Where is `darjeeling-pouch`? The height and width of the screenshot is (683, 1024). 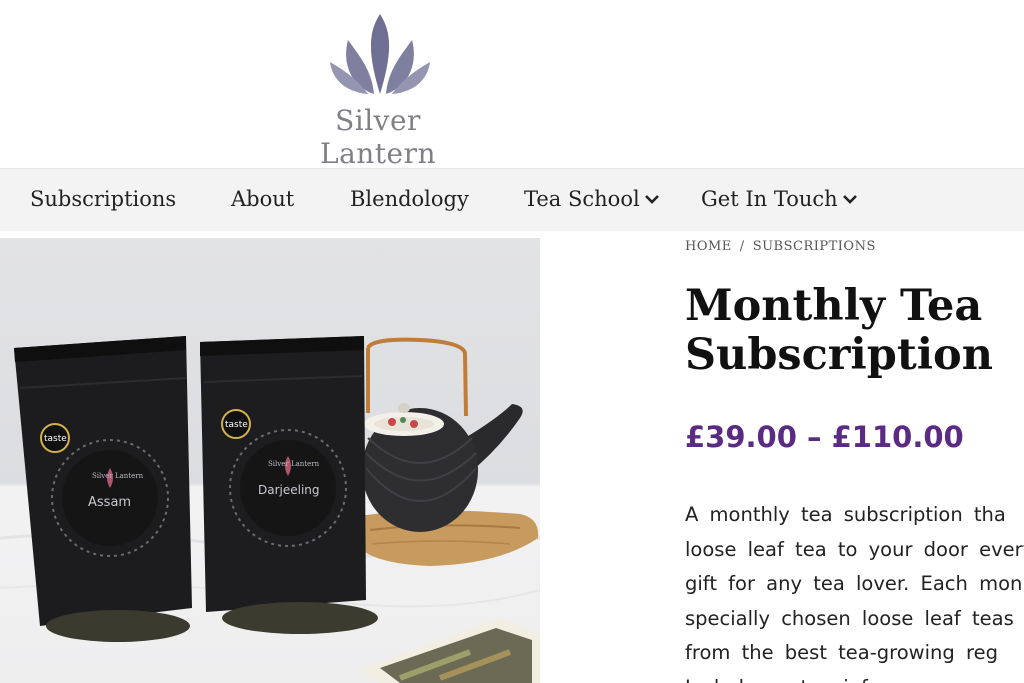 darjeeling-pouch is located at coordinates (283, 474).